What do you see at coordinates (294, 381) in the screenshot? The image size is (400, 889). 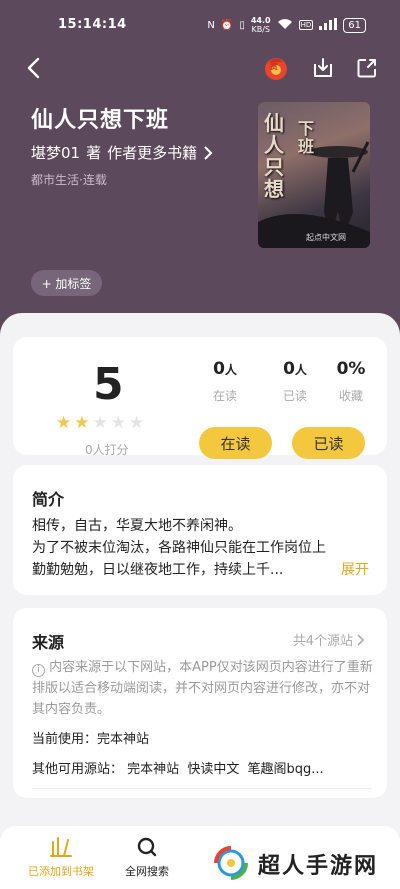 I see `stat-read: 0人 已读` at bounding box center [294, 381].